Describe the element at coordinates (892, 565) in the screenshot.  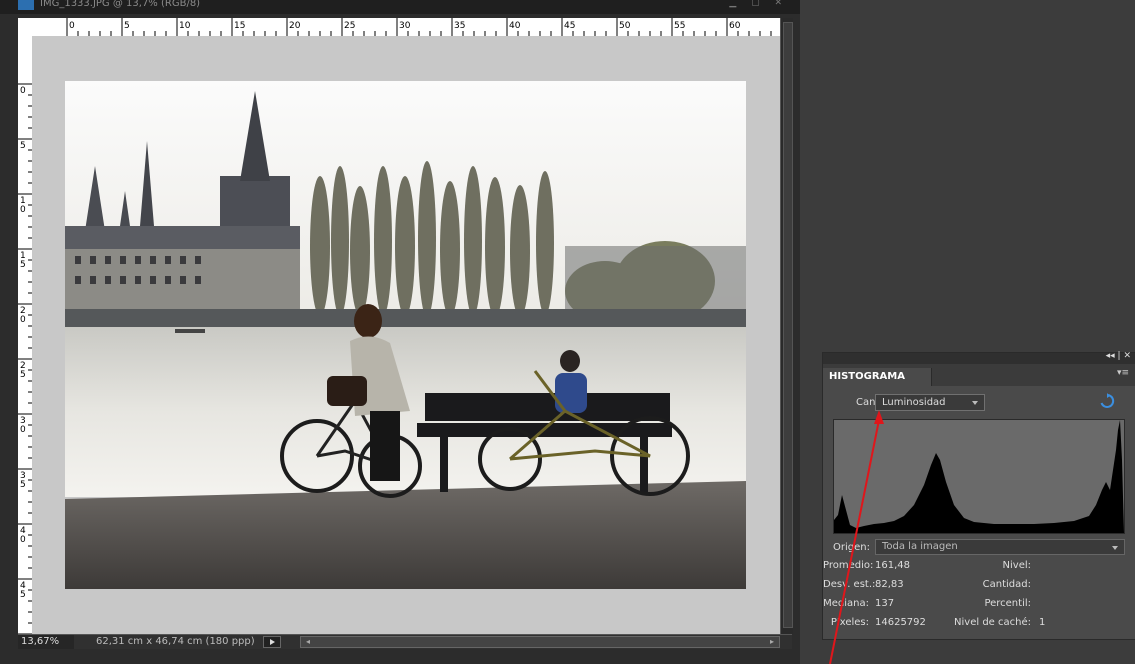
I see `mean-value: 161,48` at that location.